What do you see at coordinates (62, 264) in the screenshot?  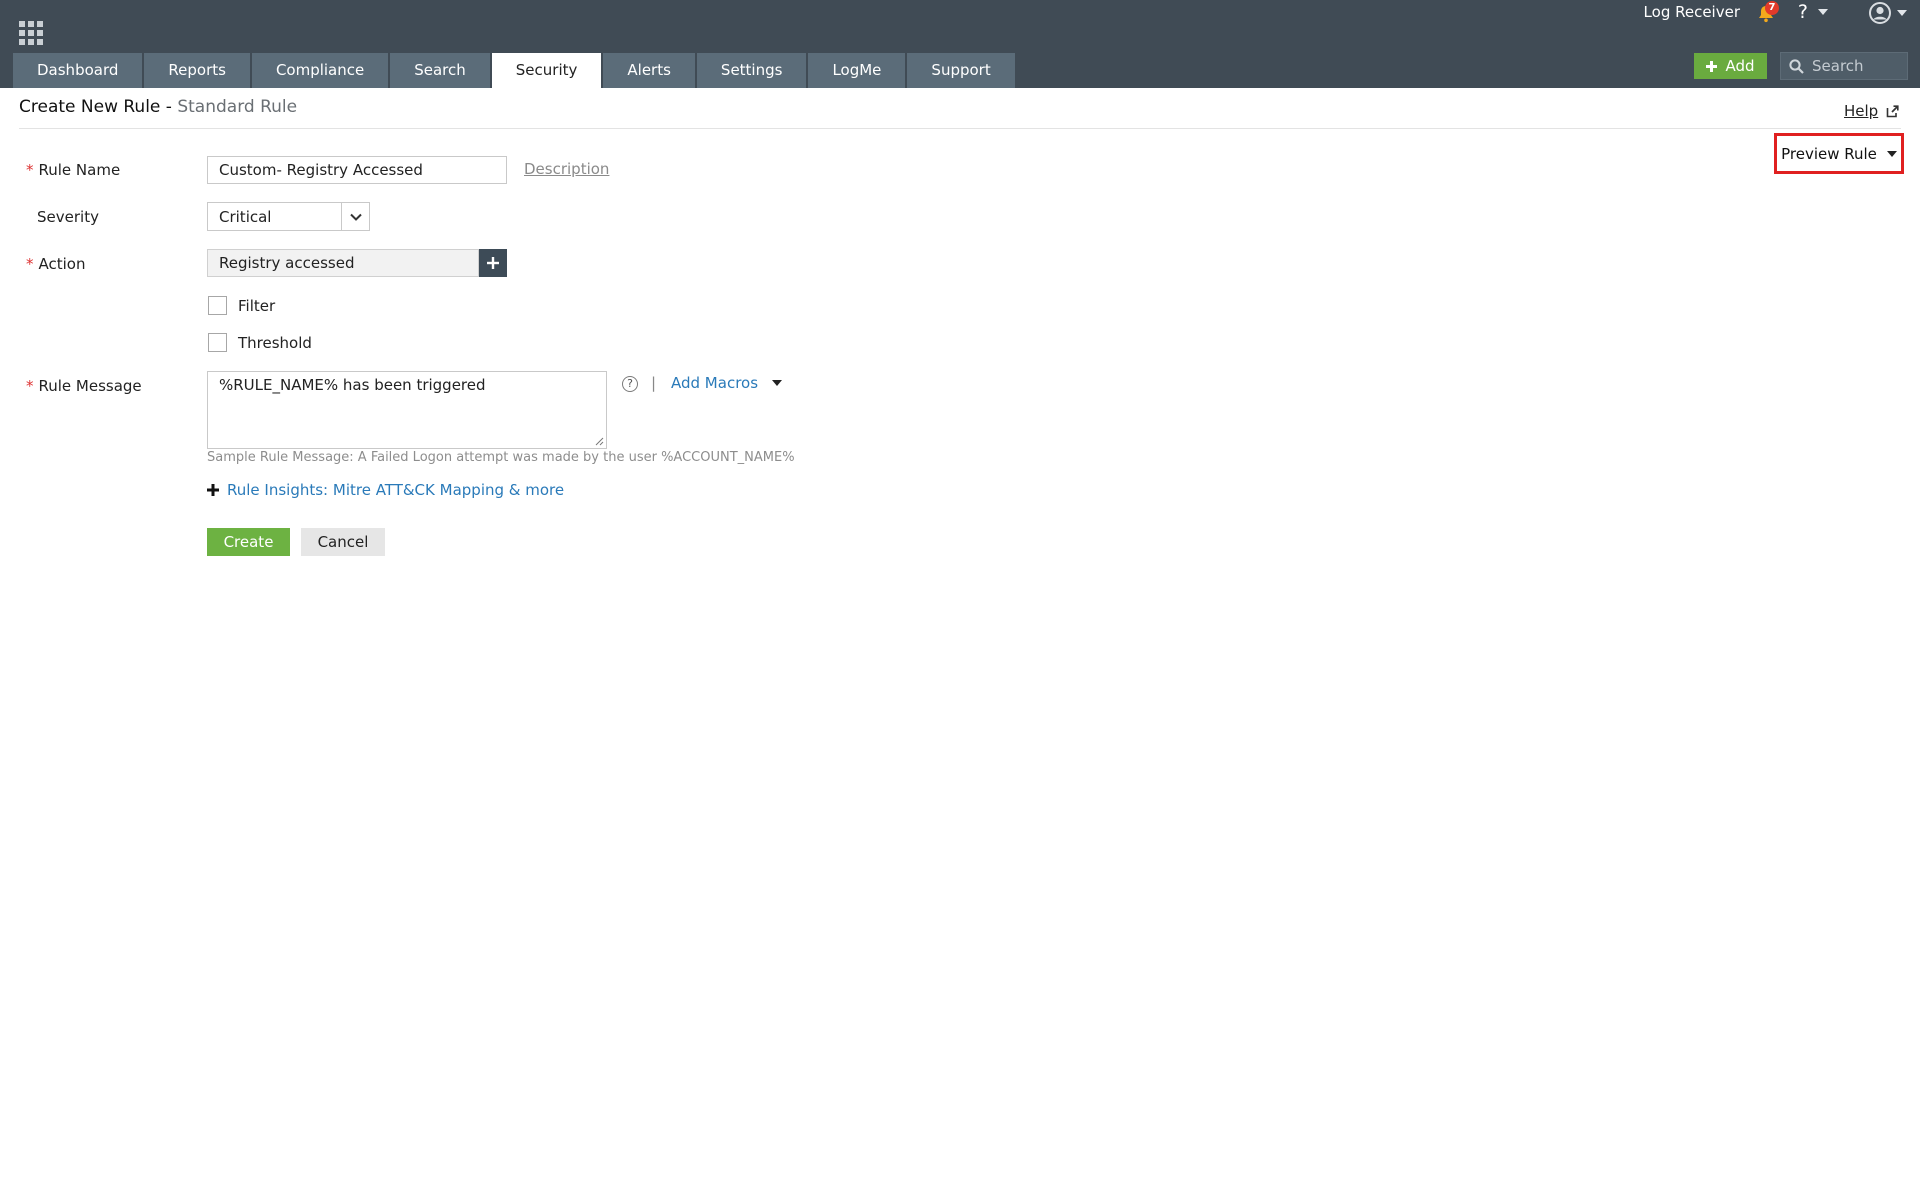 I see `action-label-text: Action` at bounding box center [62, 264].